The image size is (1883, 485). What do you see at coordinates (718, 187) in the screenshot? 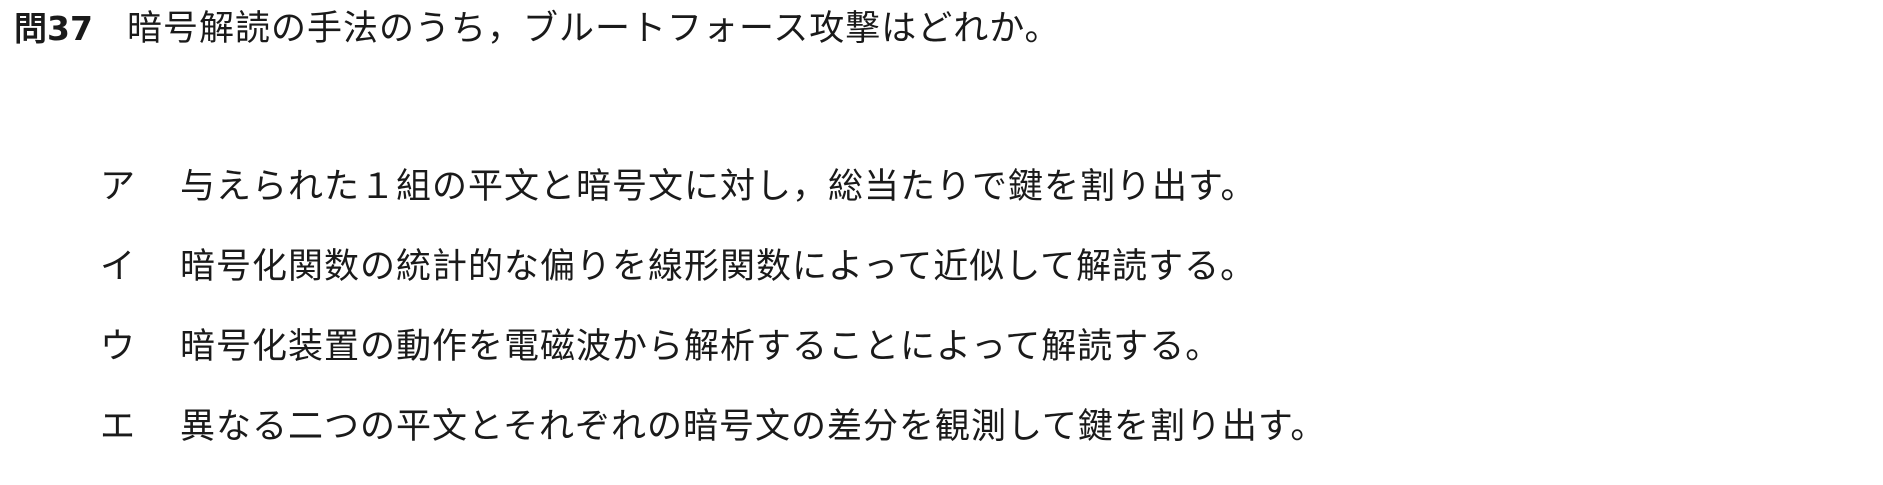
I see `choice-text: 与えられた１組の平文と暗号文に対し，総当たりで鍵を割り出す。` at bounding box center [718, 187].